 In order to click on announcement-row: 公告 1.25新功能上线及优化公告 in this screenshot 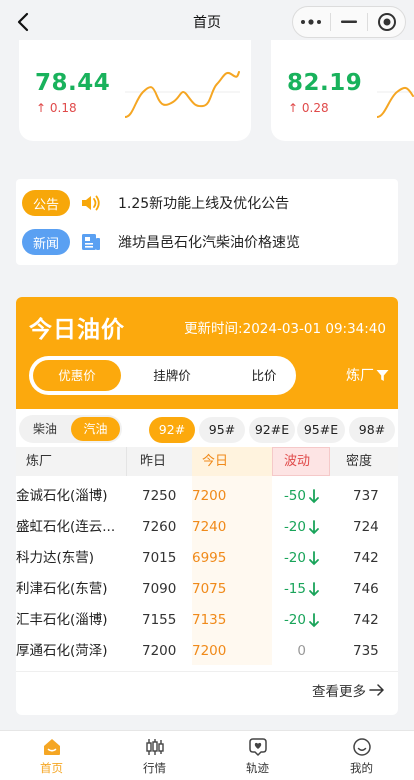, I will do `click(155, 203)`.